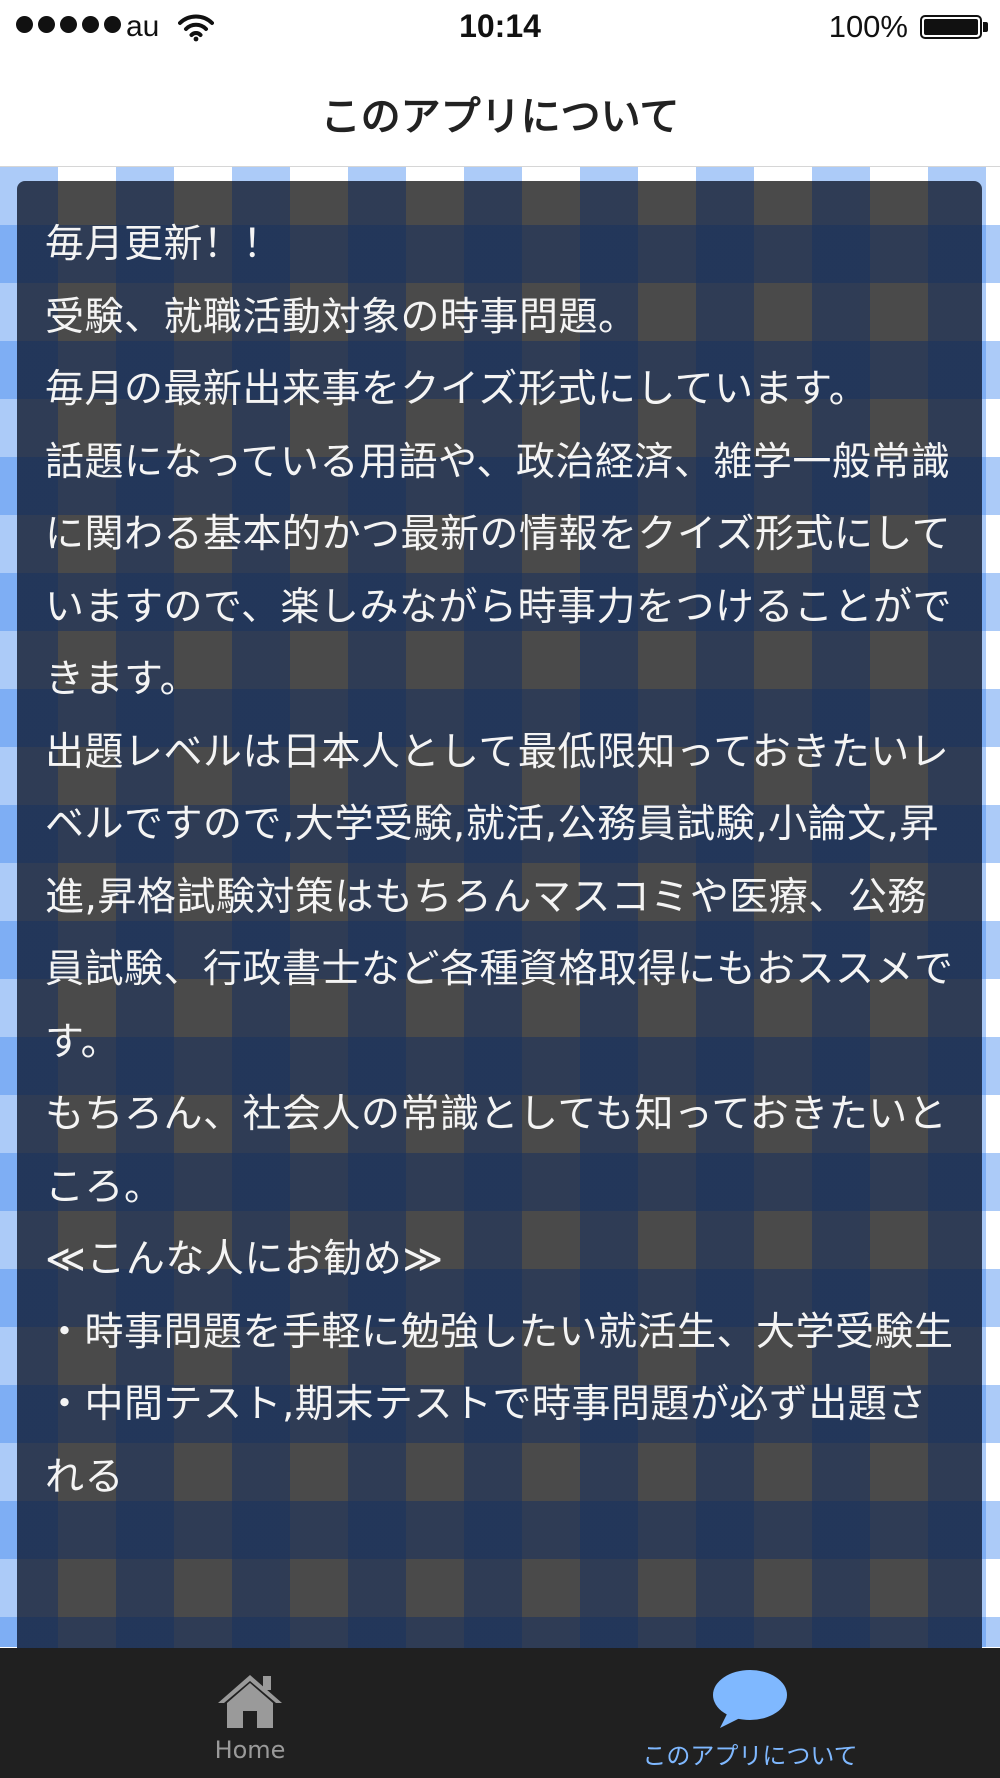  I want to click on tab-home-label: Home, so click(250, 1750).